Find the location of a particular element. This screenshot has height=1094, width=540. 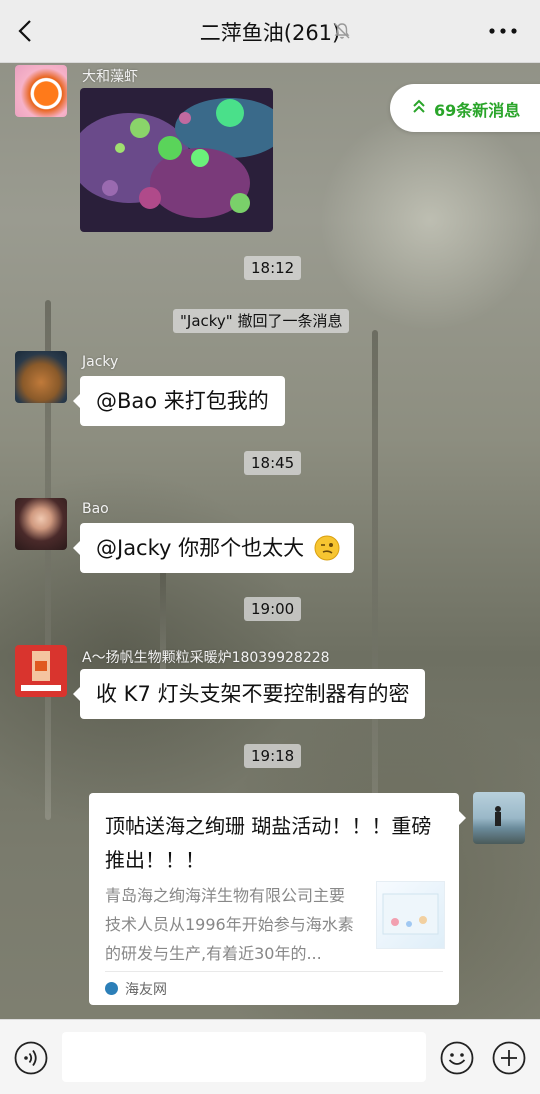

plus-icon is located at coordinates (509, 1058).